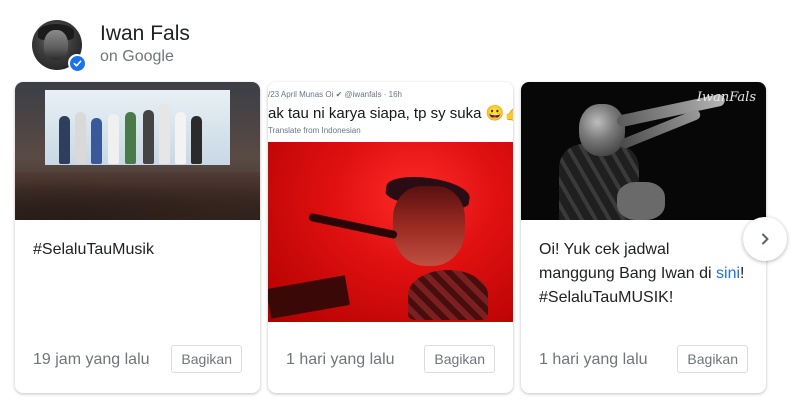  I want to click on avatar-face, so click(56, 45).